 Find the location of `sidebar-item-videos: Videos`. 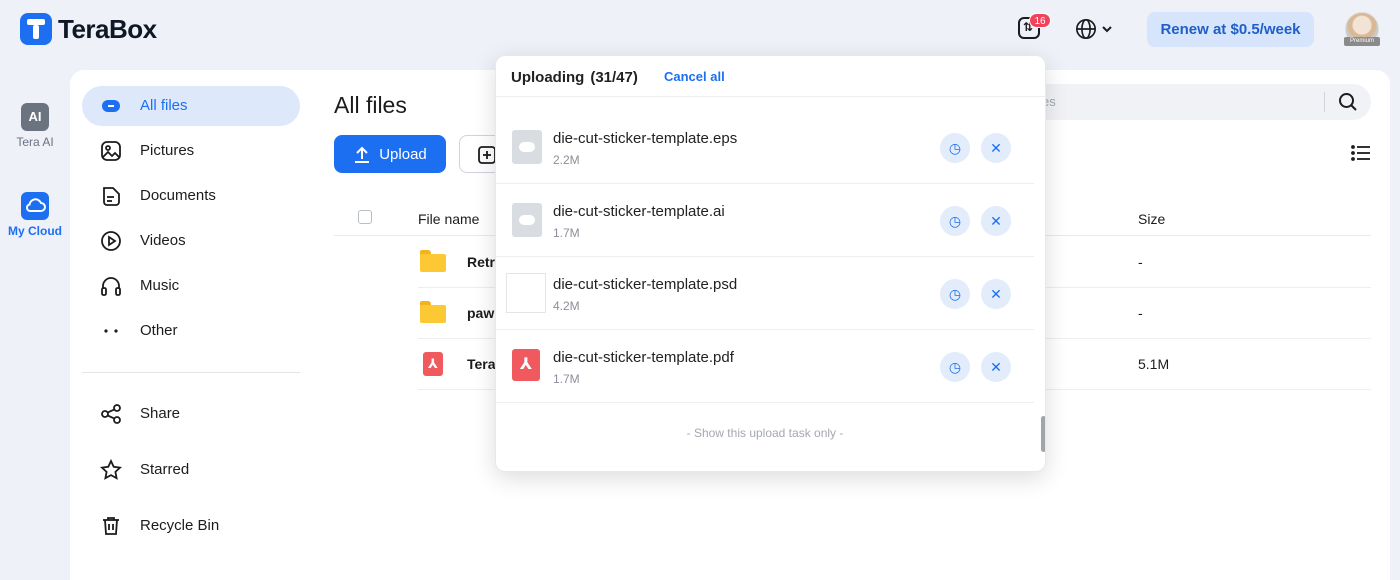

sidebar-item-videos: Videos is located at coordinates (191, 241).